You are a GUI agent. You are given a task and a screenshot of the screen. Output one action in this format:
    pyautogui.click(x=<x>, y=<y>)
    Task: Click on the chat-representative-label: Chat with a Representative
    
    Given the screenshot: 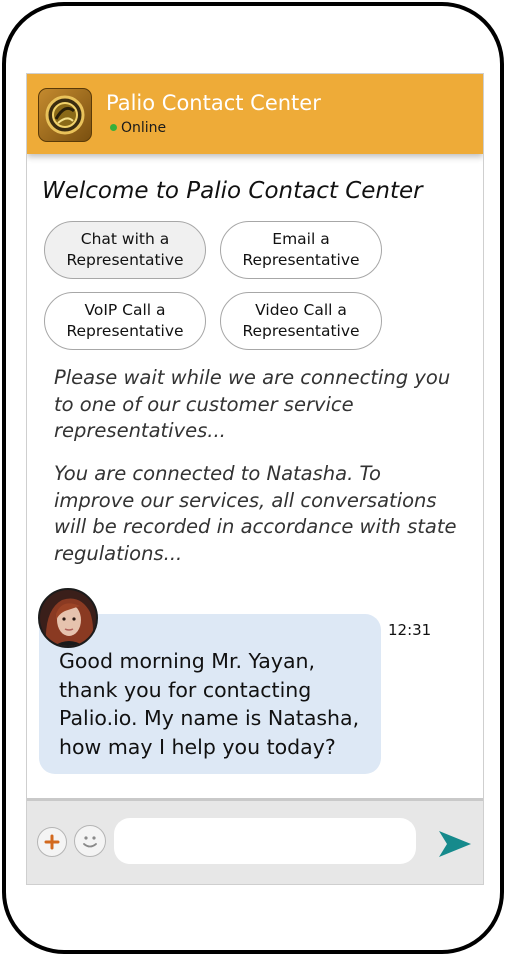 What is the action you would take?
    pyautogui.click(x=125, y=249)
    